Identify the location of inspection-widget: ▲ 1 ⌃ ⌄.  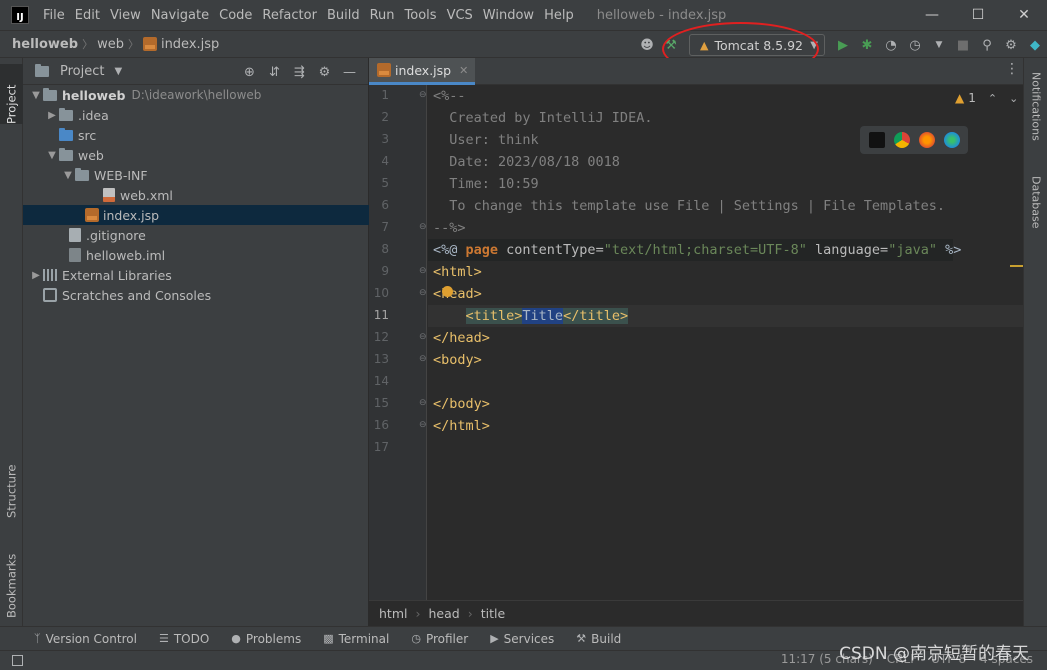
(986, 98).